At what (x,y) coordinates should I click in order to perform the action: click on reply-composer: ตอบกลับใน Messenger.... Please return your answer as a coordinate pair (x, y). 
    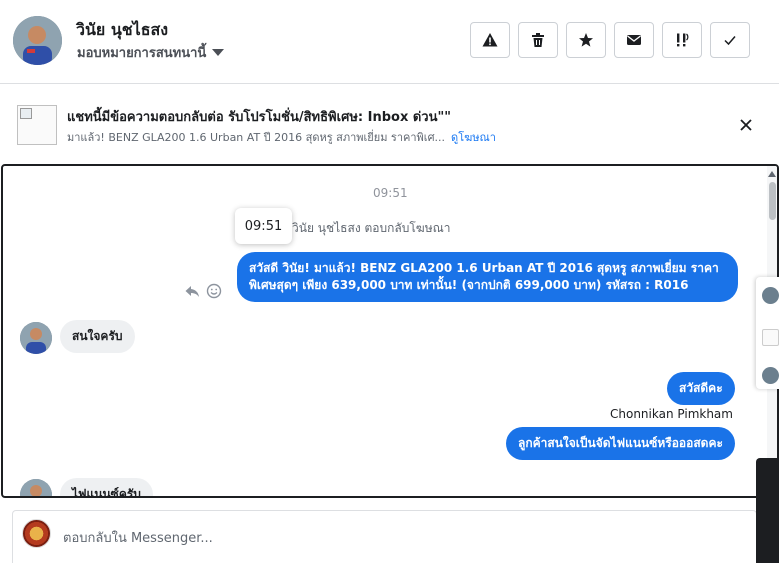
    Looking at the image, I should click on (384, 536).